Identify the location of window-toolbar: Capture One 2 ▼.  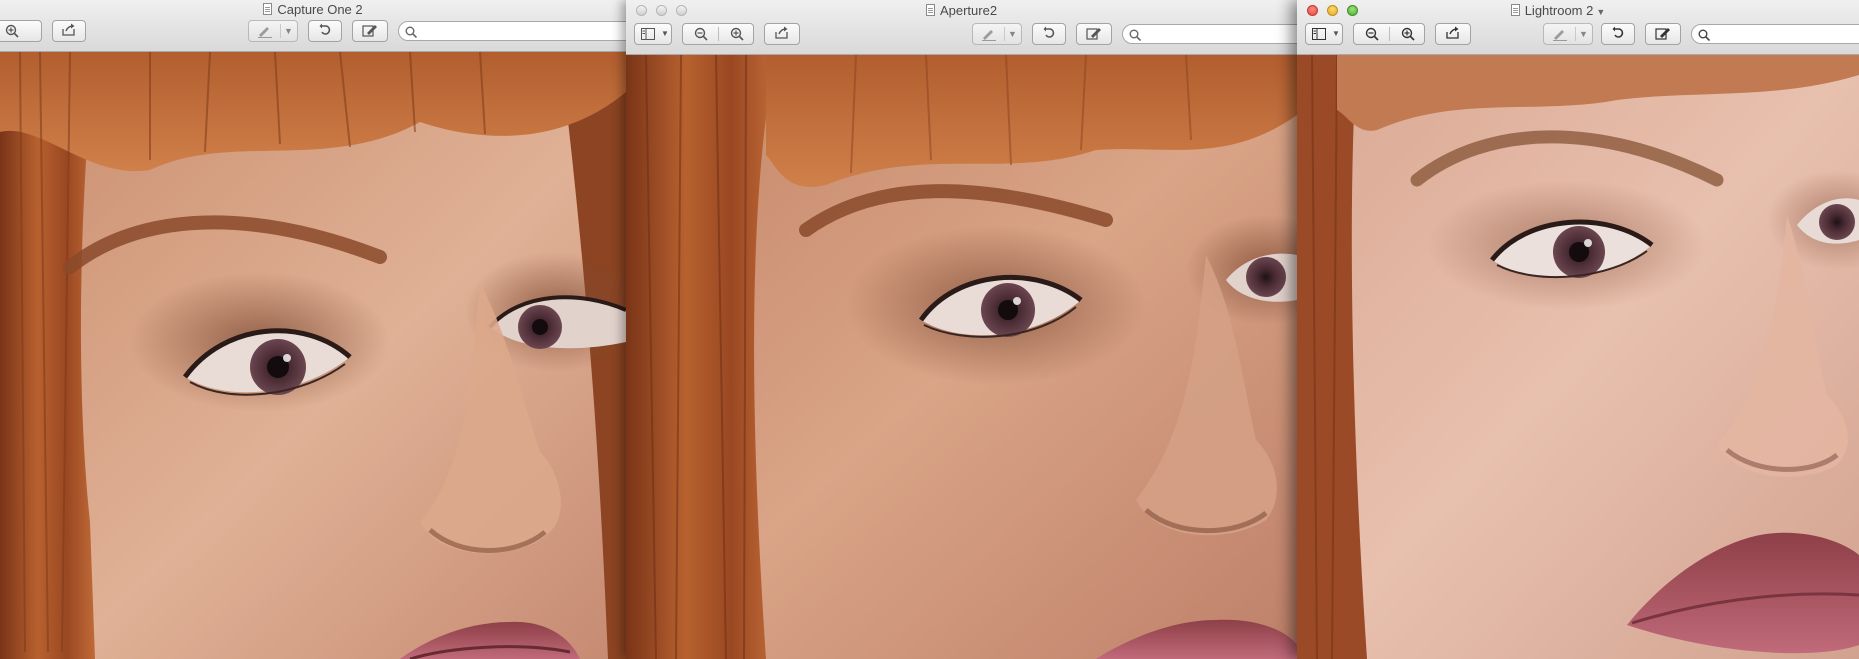
(313, 26).